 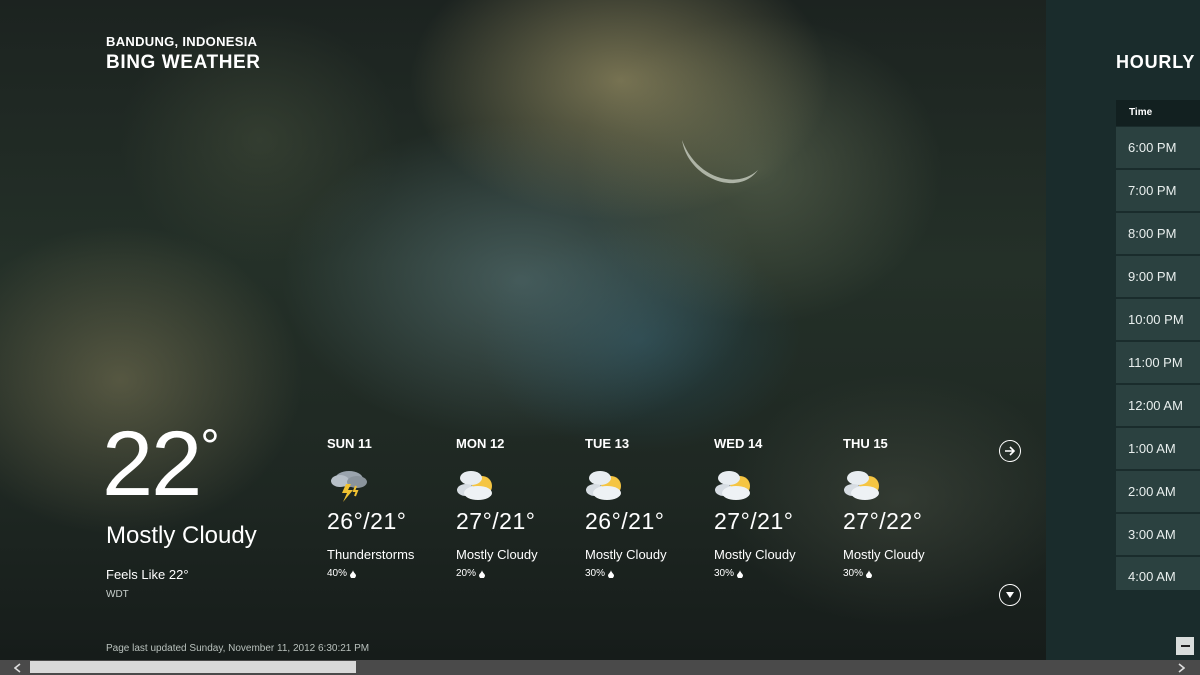 I want to click on forecast-day: MON 12 27°/21° Mostly Cloudy 20%, so click(x=518, y=507).